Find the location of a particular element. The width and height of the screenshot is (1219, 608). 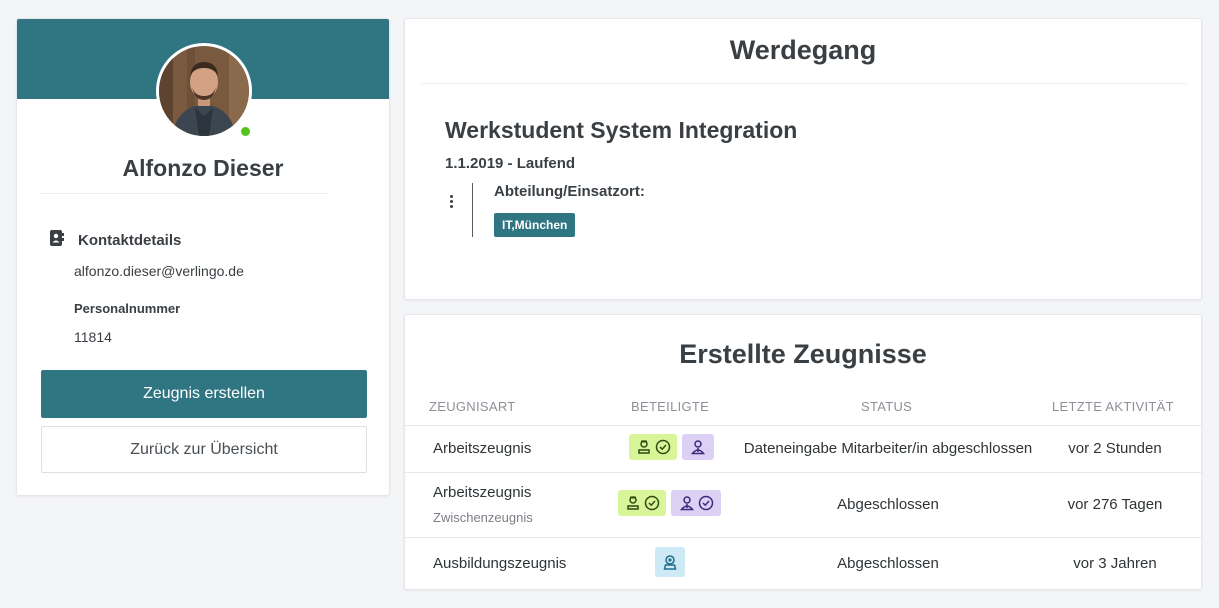

personalnummer-label: Personalnummer is located at coordinates (127, 308).